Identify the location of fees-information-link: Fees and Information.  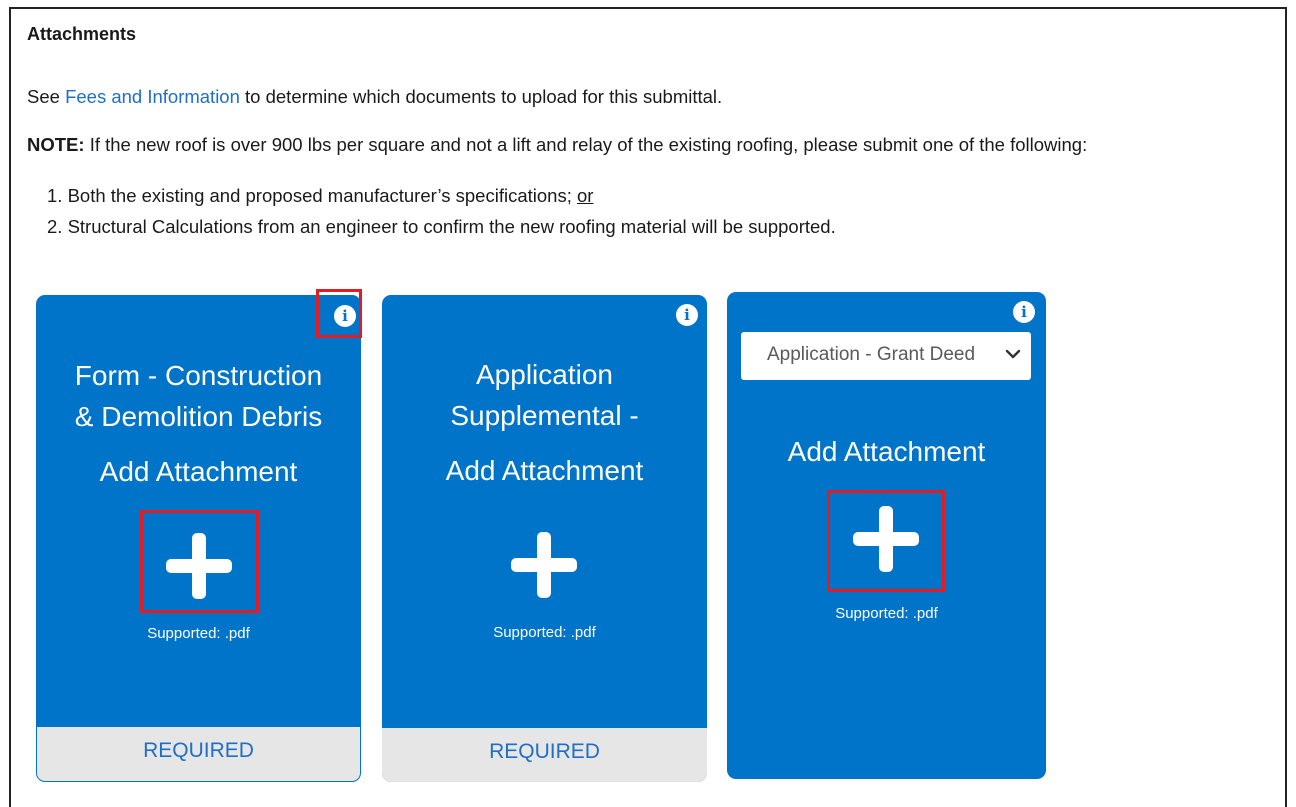
(152, 96).